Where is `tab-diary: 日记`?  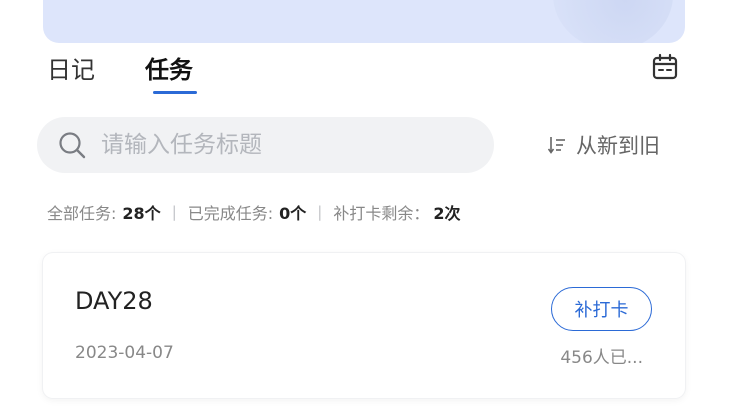
tab-diary: 日记 is located at coordinates (71, 67).